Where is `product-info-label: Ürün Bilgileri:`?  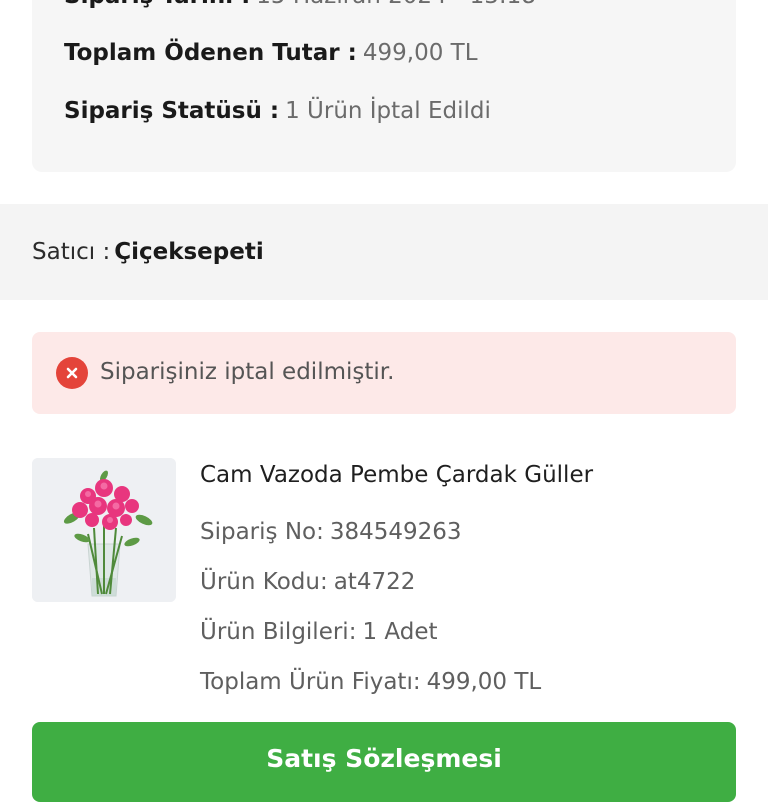
product-info-label: Ürün Bilgileri: is located at coordinates (278, 632).